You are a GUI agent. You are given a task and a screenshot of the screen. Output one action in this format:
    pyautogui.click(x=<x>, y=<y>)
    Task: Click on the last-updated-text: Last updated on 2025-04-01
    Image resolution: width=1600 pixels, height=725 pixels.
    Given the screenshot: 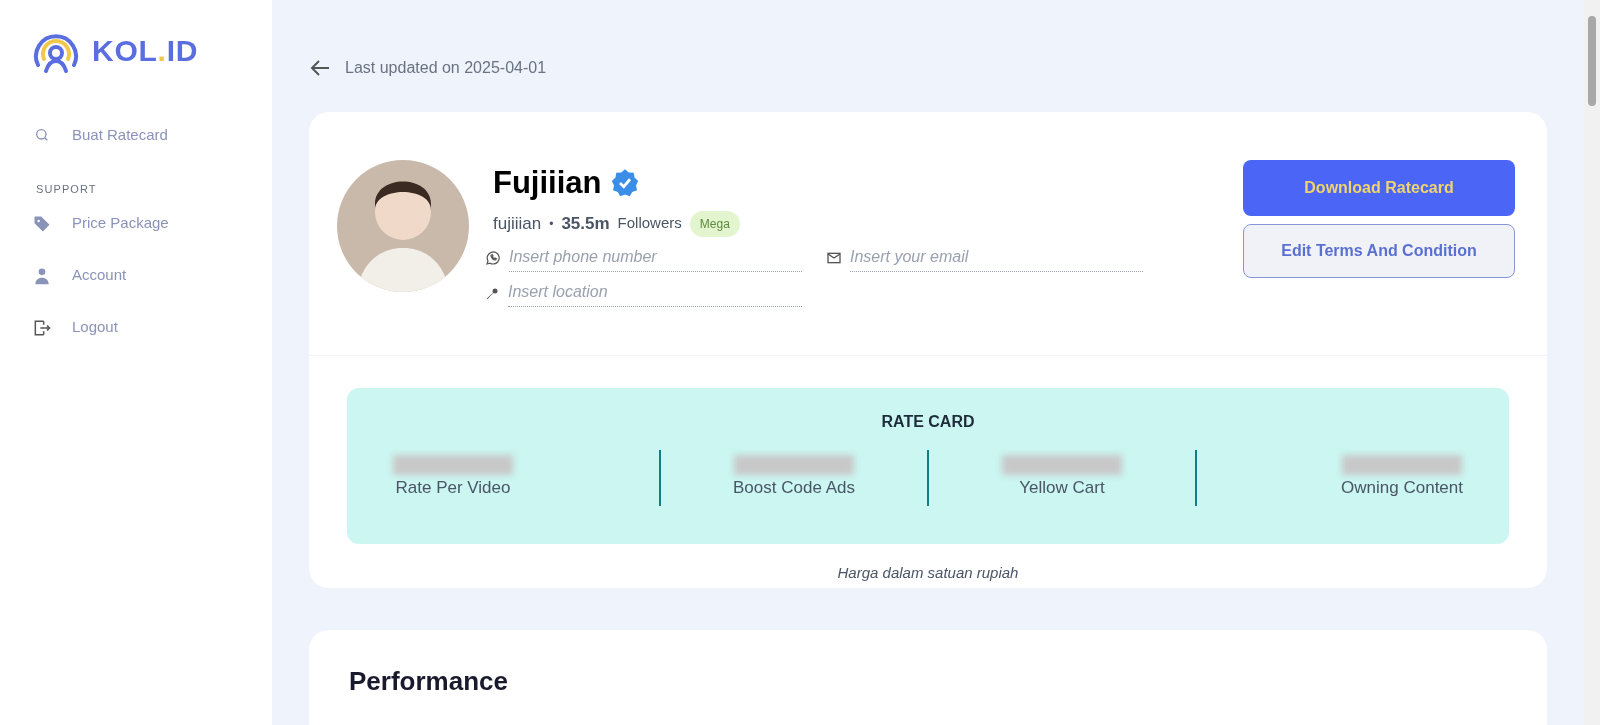 What is the action you would take?
    pyautogui.click(x=446, y=68)
    